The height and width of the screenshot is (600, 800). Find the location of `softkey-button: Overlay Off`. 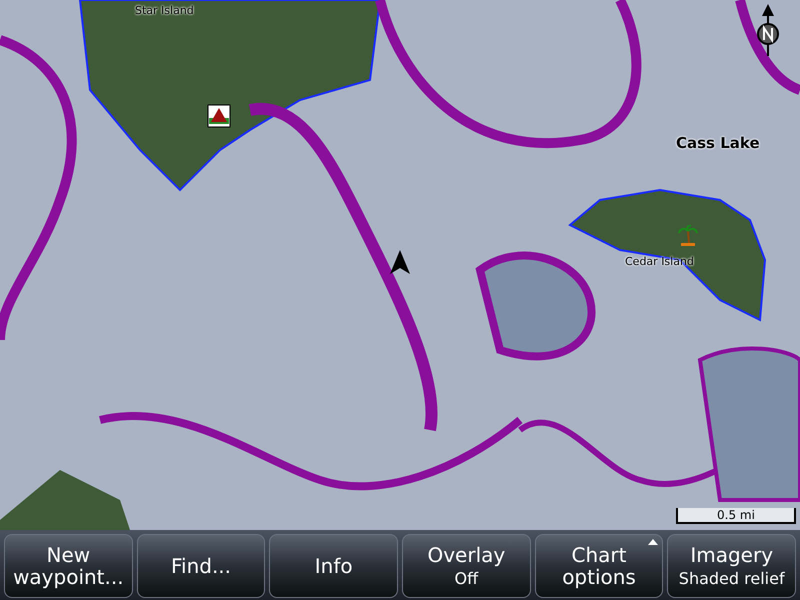

softkey-button: Overlay Off is located at coordinates (466, 566).